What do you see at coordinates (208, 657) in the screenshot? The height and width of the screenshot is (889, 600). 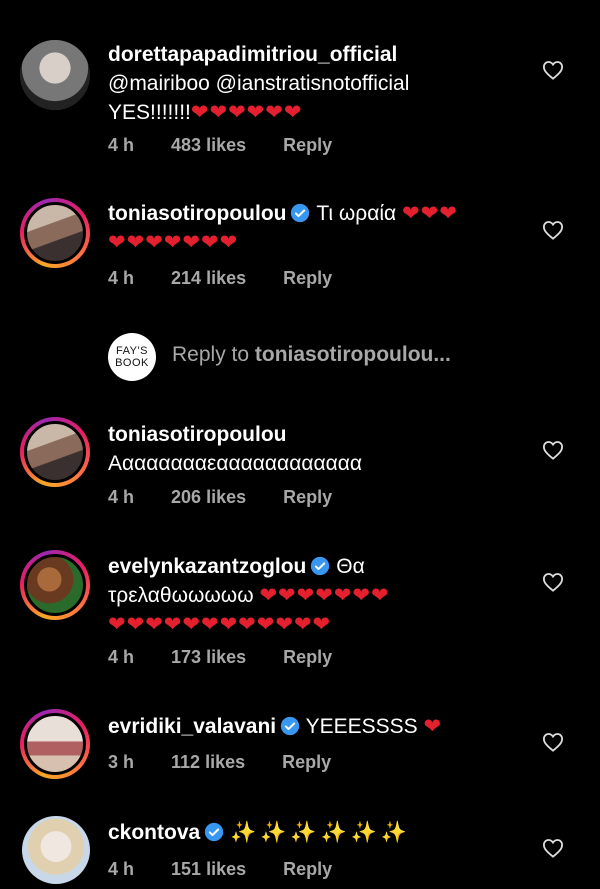 I see `likes-count: 173 likes` at bounding box center [208, 657].